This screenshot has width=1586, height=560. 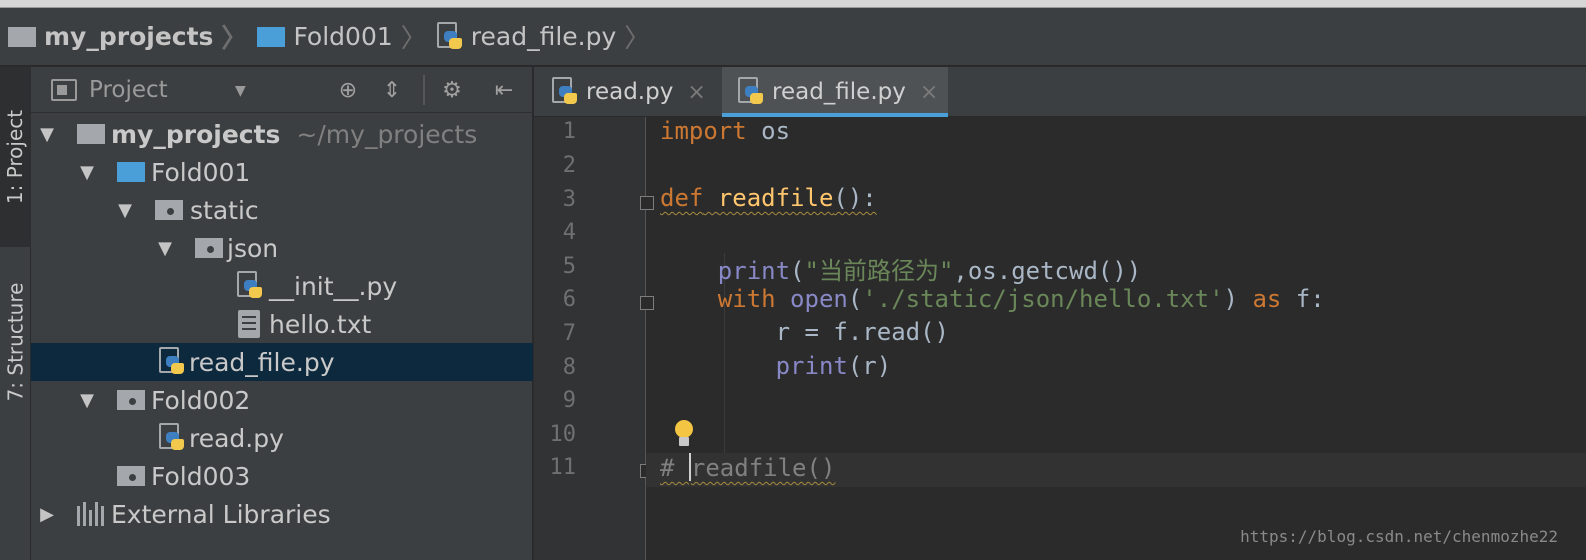 What do you see at coordinates (748, 467) in the screenshot?
I see `code-line-11: # readfile()` at bounding box center [748, 467].